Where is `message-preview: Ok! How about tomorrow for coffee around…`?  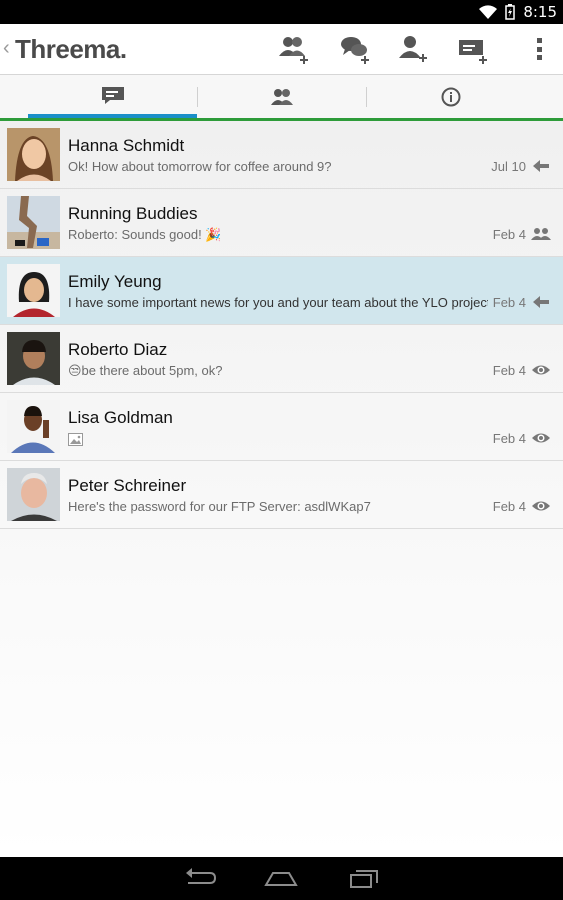 message-preview: Ok! How about tomorrow for coffee around… is located at coordinates (200, 166).